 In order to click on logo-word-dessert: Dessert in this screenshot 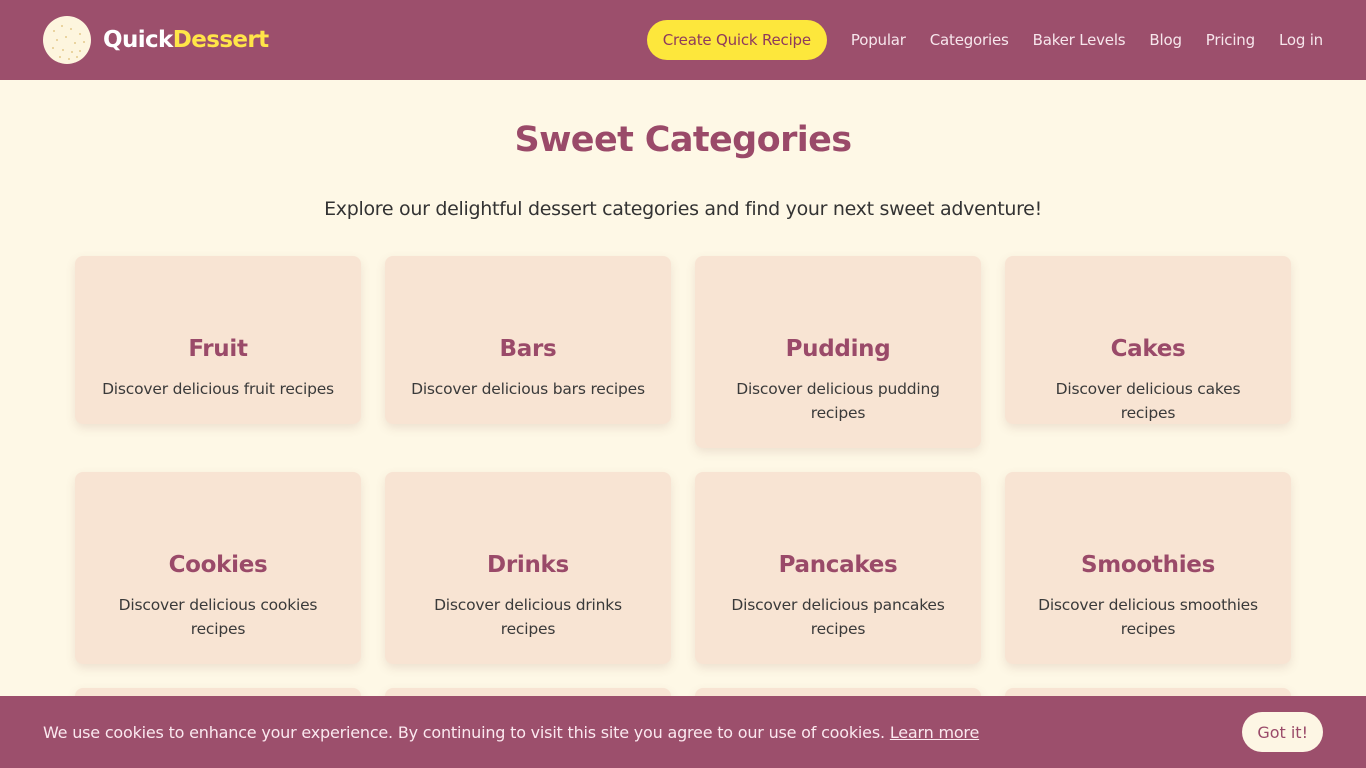, I will do `click(220, 40)`.